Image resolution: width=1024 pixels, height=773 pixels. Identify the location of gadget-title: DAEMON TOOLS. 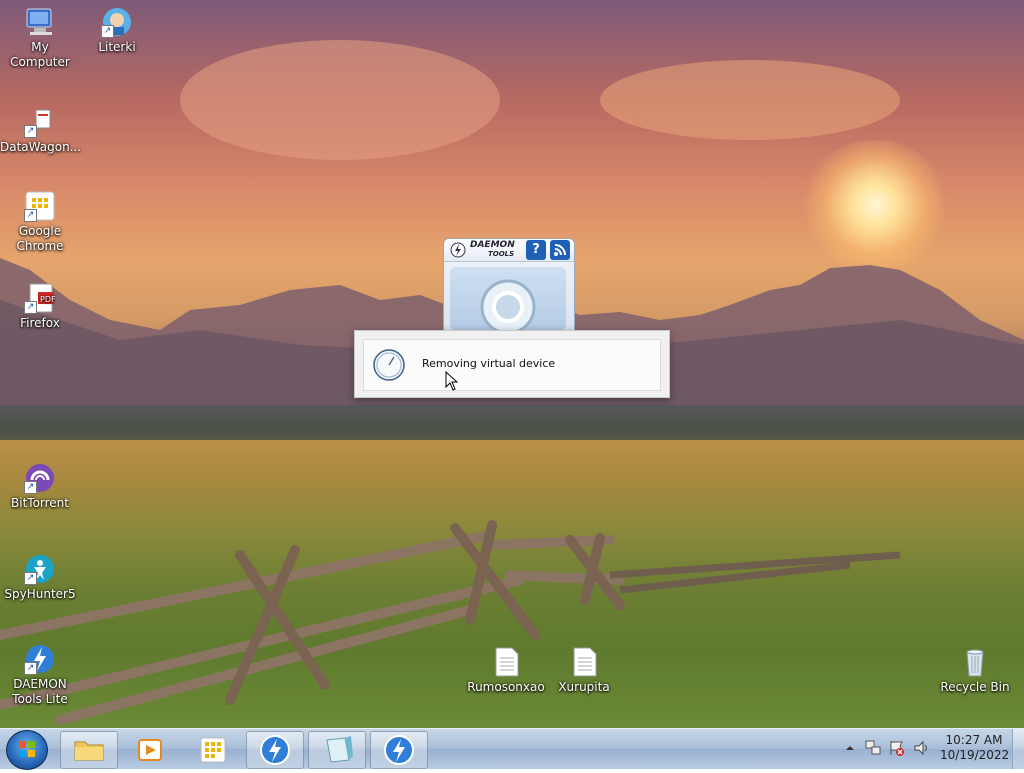
(492, 249).